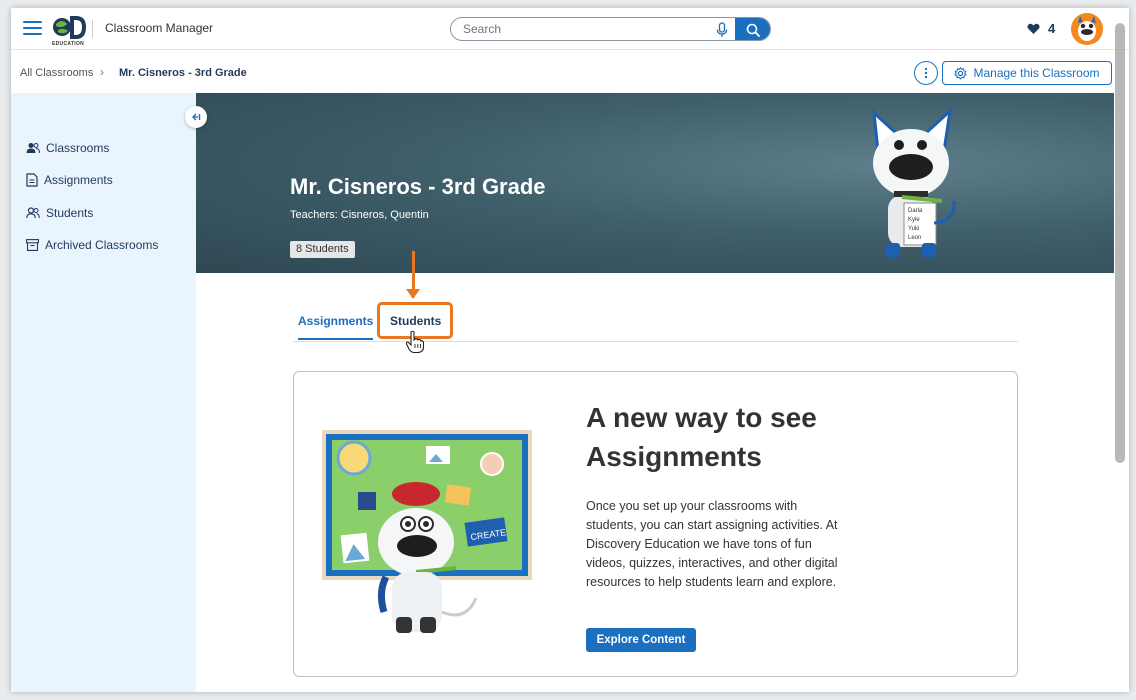  I want to click on assignments-icon, so click(32, 180).